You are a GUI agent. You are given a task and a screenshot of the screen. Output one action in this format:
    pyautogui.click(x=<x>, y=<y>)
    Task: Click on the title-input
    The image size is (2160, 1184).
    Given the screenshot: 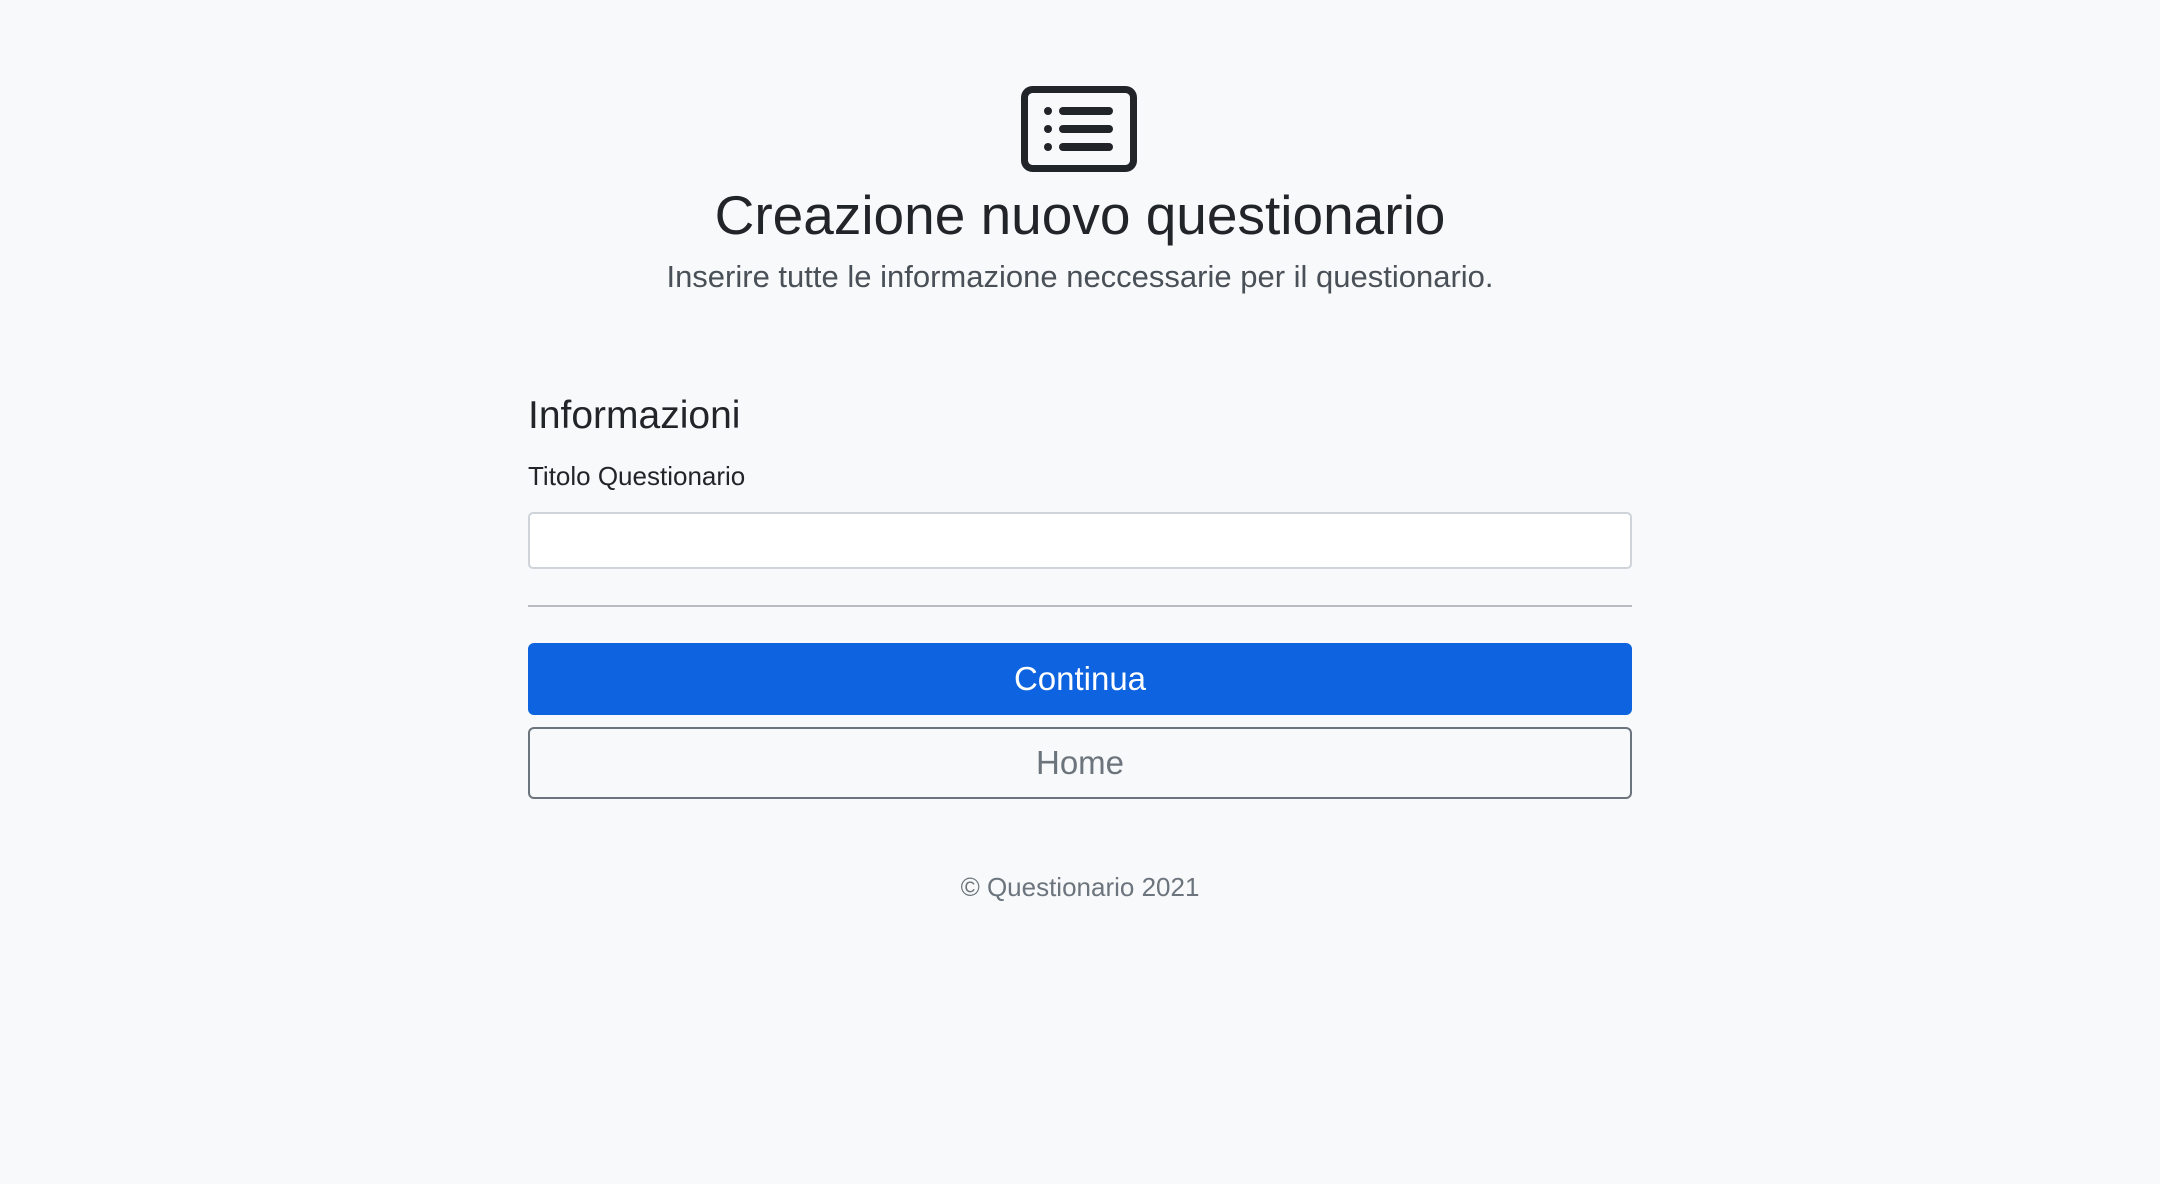 What is the action you would take?
    pyautogui.click(x=1080, y=540)
    